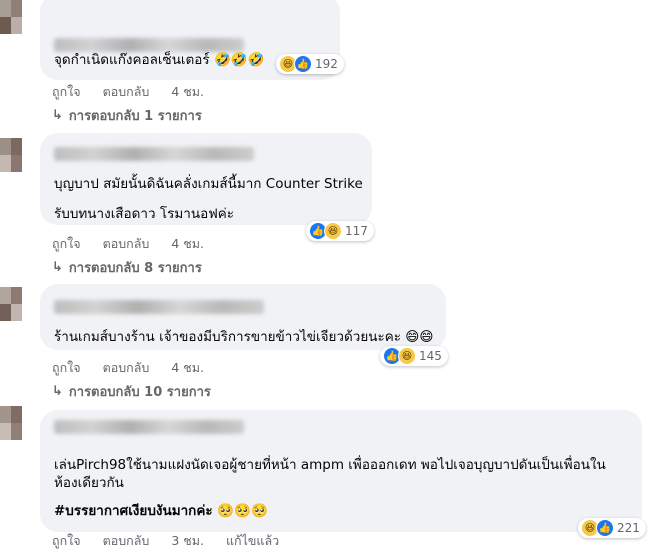  I want to click on reaction-count: 221, so click(628, 528).